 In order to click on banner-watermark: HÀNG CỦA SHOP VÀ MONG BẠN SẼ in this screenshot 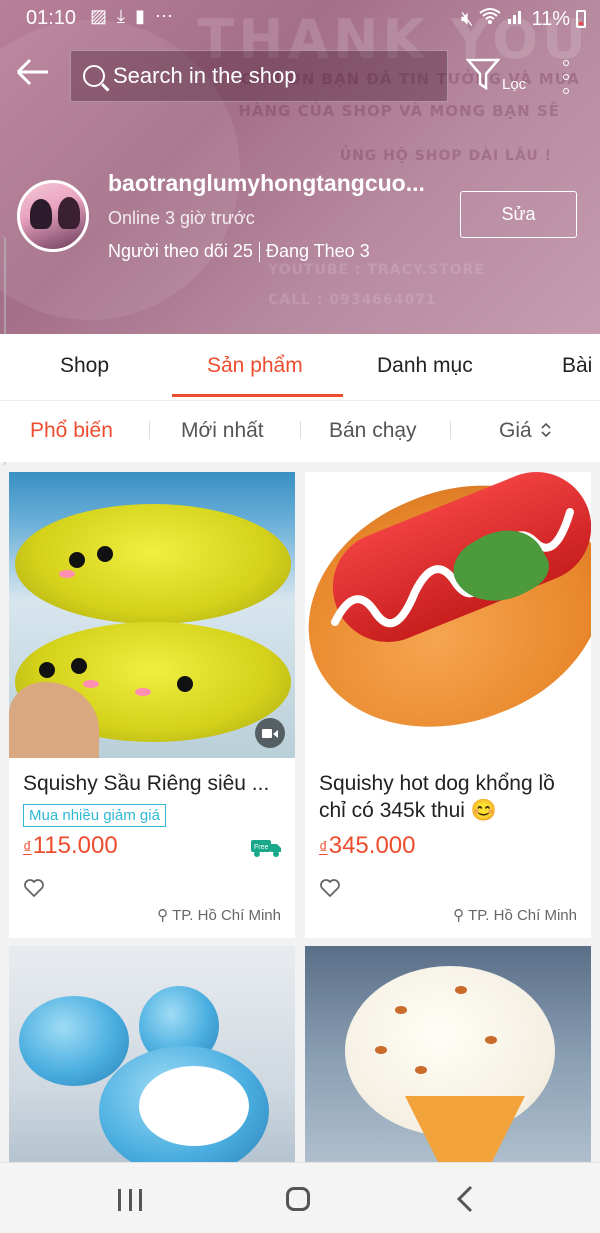, I will do `click(399, 111)`.